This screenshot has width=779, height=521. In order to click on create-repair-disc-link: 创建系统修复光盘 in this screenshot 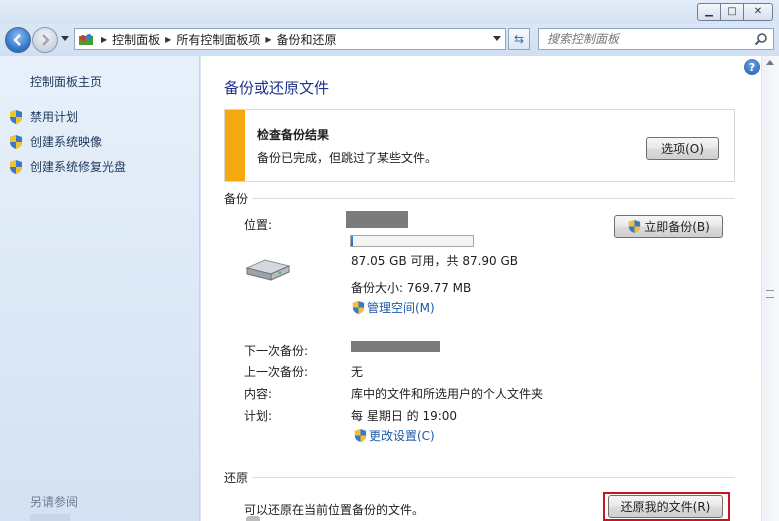, I will do `click(67, 166)`.